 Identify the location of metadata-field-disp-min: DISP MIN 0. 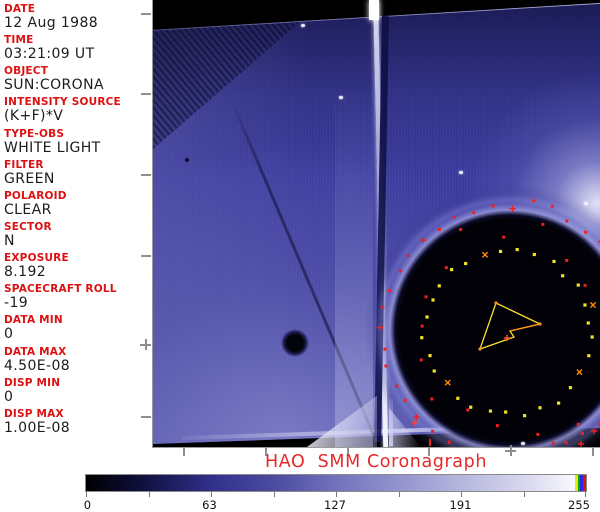
(76, 392).